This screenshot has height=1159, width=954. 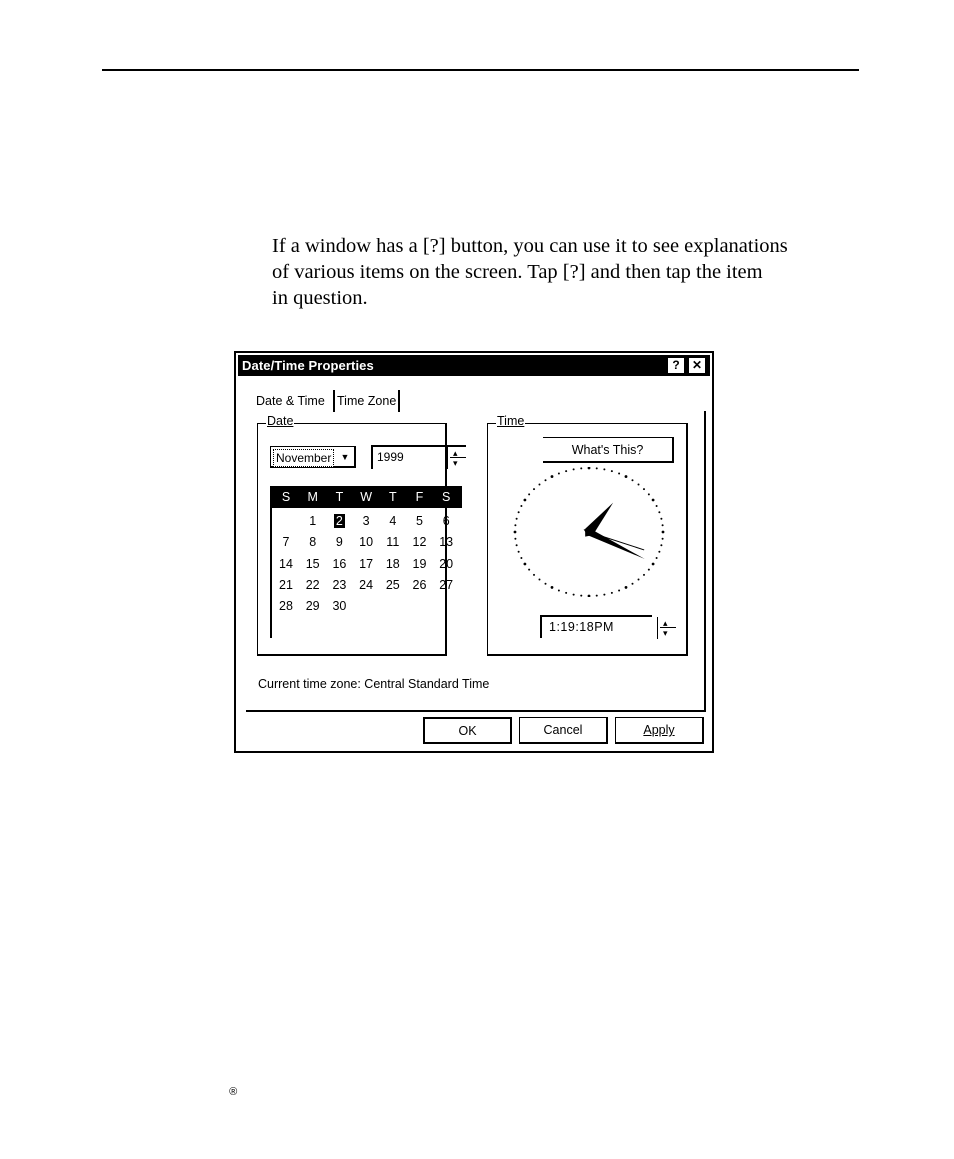 I want to click on calendar-day: 10, so click(x=366, y=542).